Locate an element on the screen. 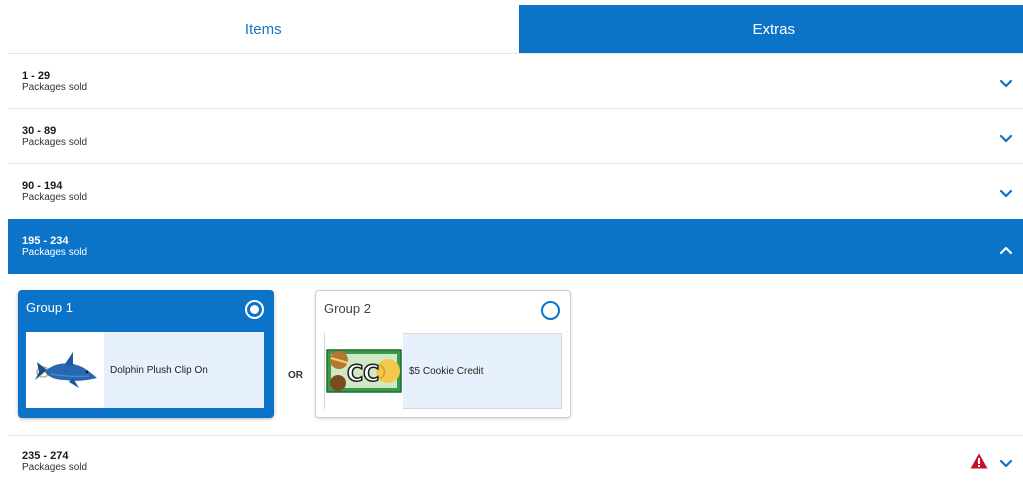  tier-range: 30 - 89 is located at coordinates (39, 130).